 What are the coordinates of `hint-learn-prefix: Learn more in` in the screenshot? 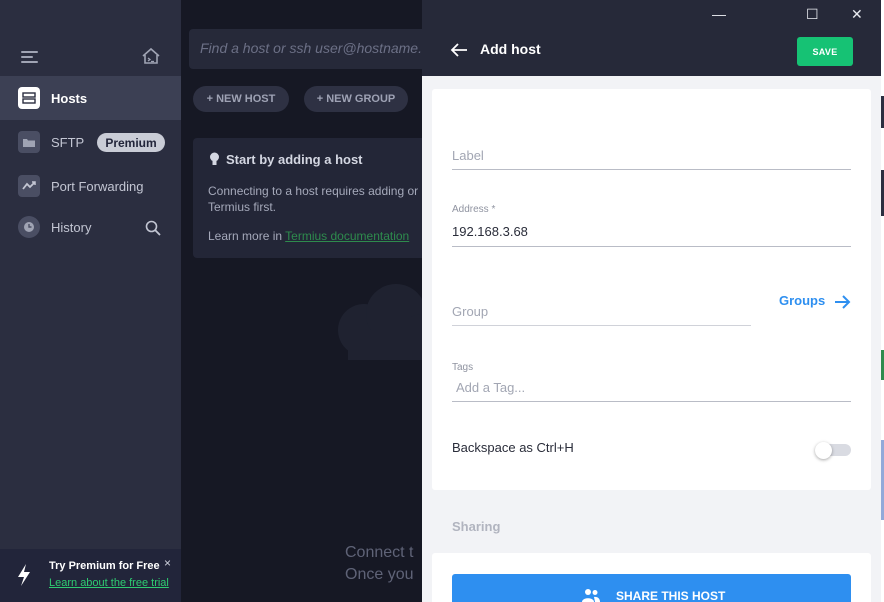 It's located at (245, 236).